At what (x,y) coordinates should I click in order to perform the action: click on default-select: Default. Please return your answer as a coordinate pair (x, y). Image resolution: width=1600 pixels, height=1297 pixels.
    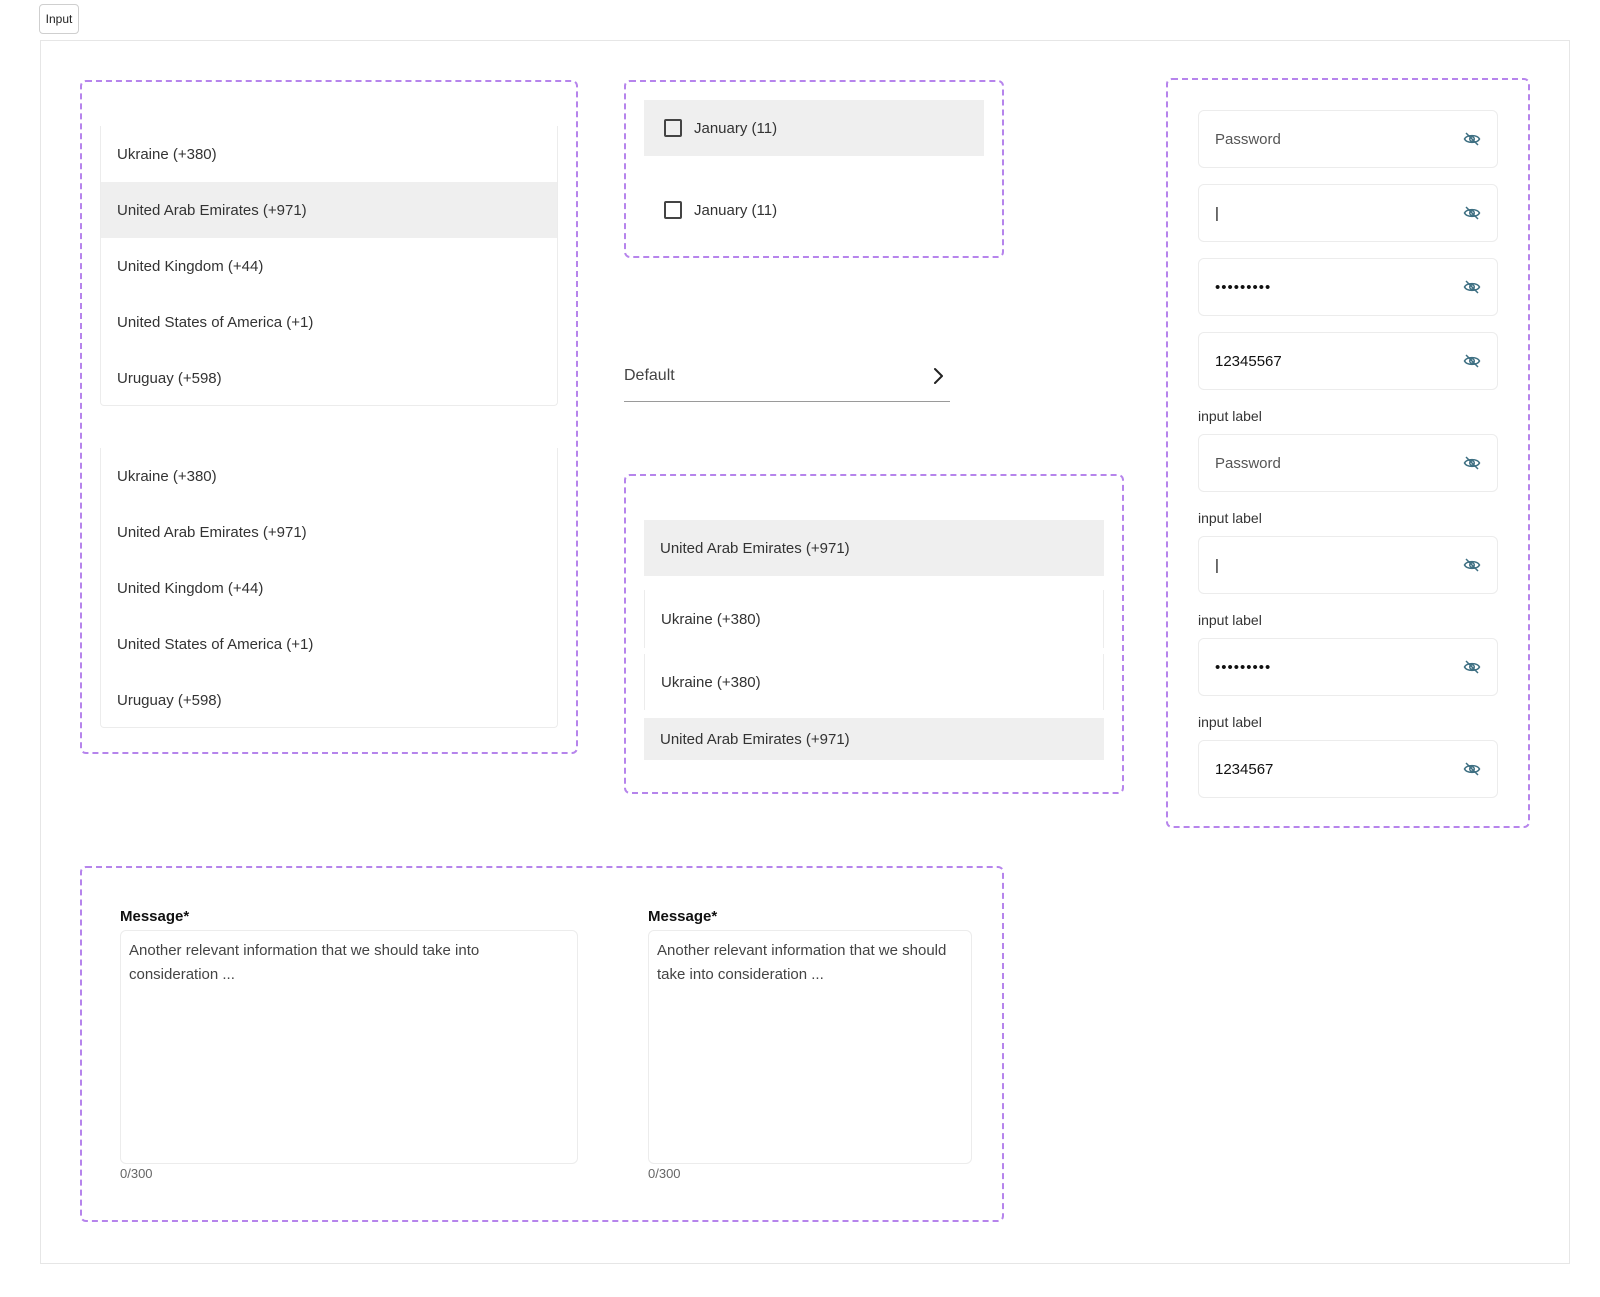
    Looking at the image, I should click on (787, 376).